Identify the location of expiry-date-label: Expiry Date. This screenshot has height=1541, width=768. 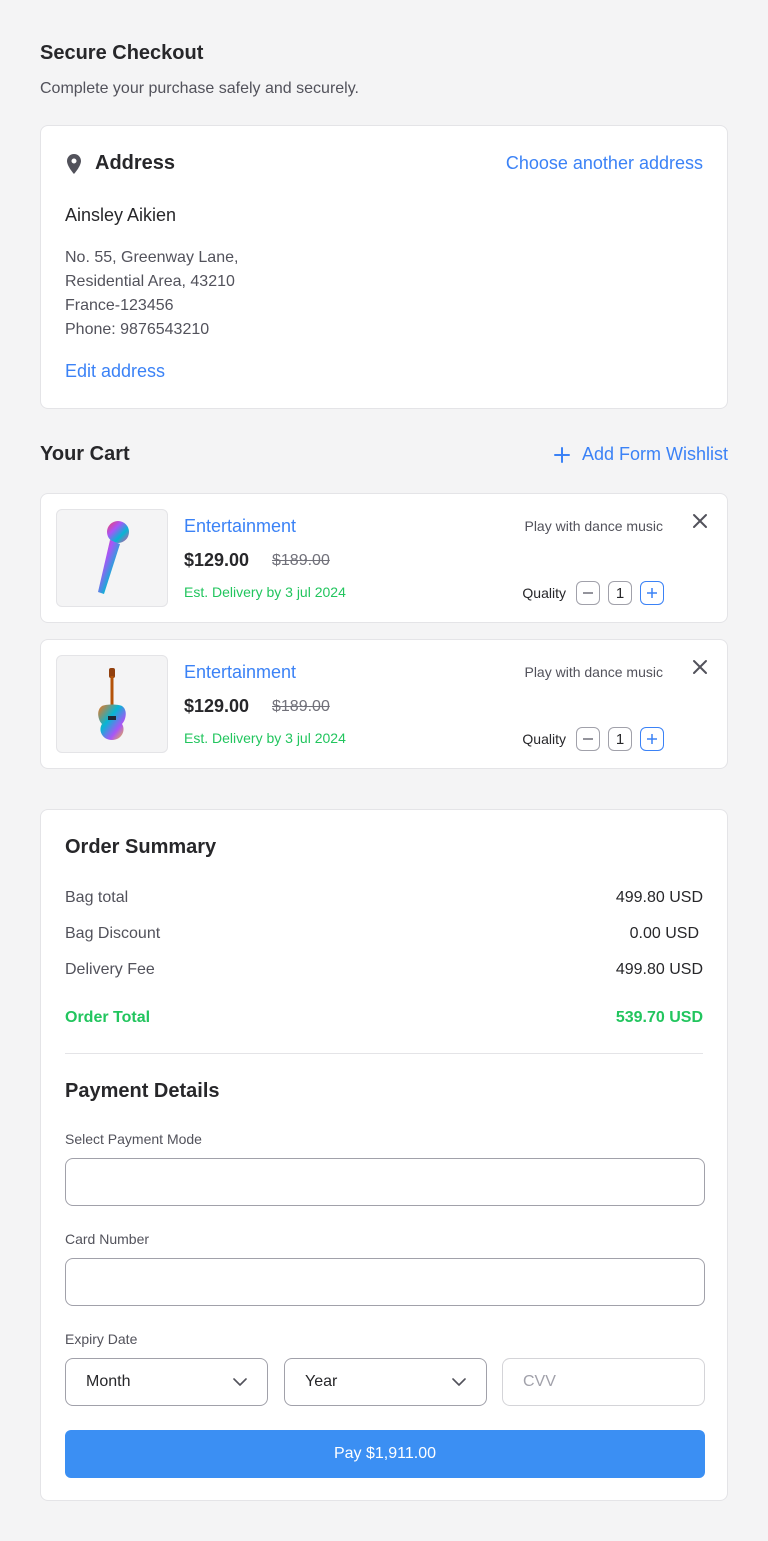
(101, 1339).